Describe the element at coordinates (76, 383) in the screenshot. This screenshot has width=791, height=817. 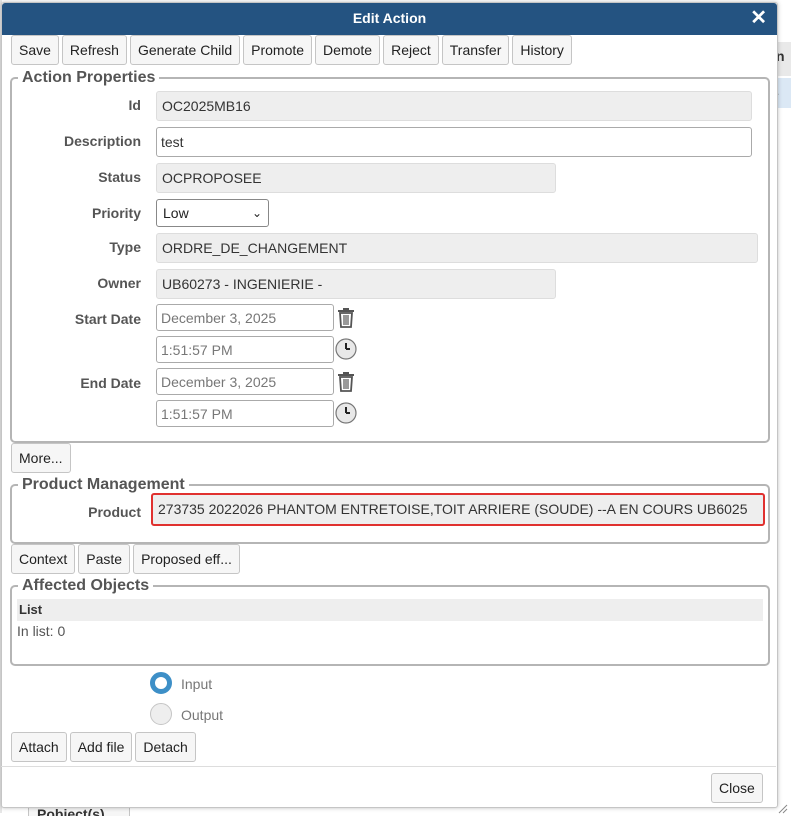
I see `end-date-label: End Date` at that location.